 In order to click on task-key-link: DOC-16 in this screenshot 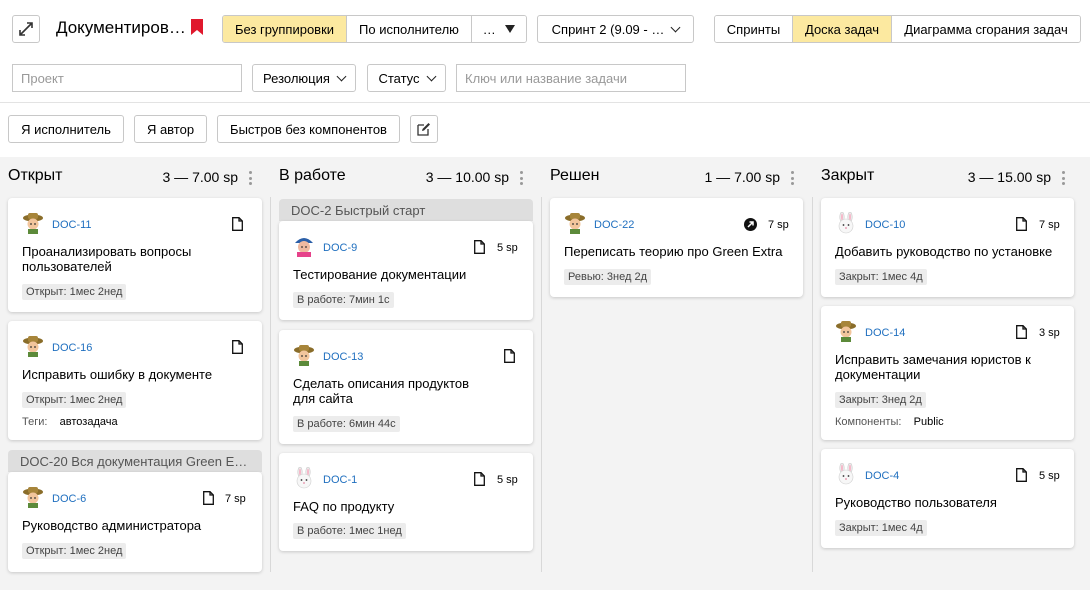, I will do `click(72, 348)`.